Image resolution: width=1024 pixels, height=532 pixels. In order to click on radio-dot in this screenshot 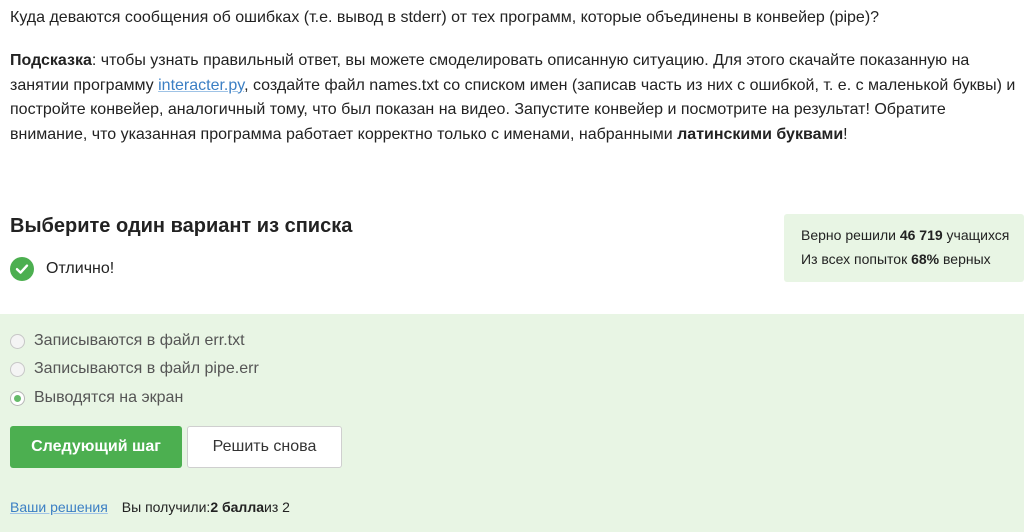, I will do `click(17, 398)`.